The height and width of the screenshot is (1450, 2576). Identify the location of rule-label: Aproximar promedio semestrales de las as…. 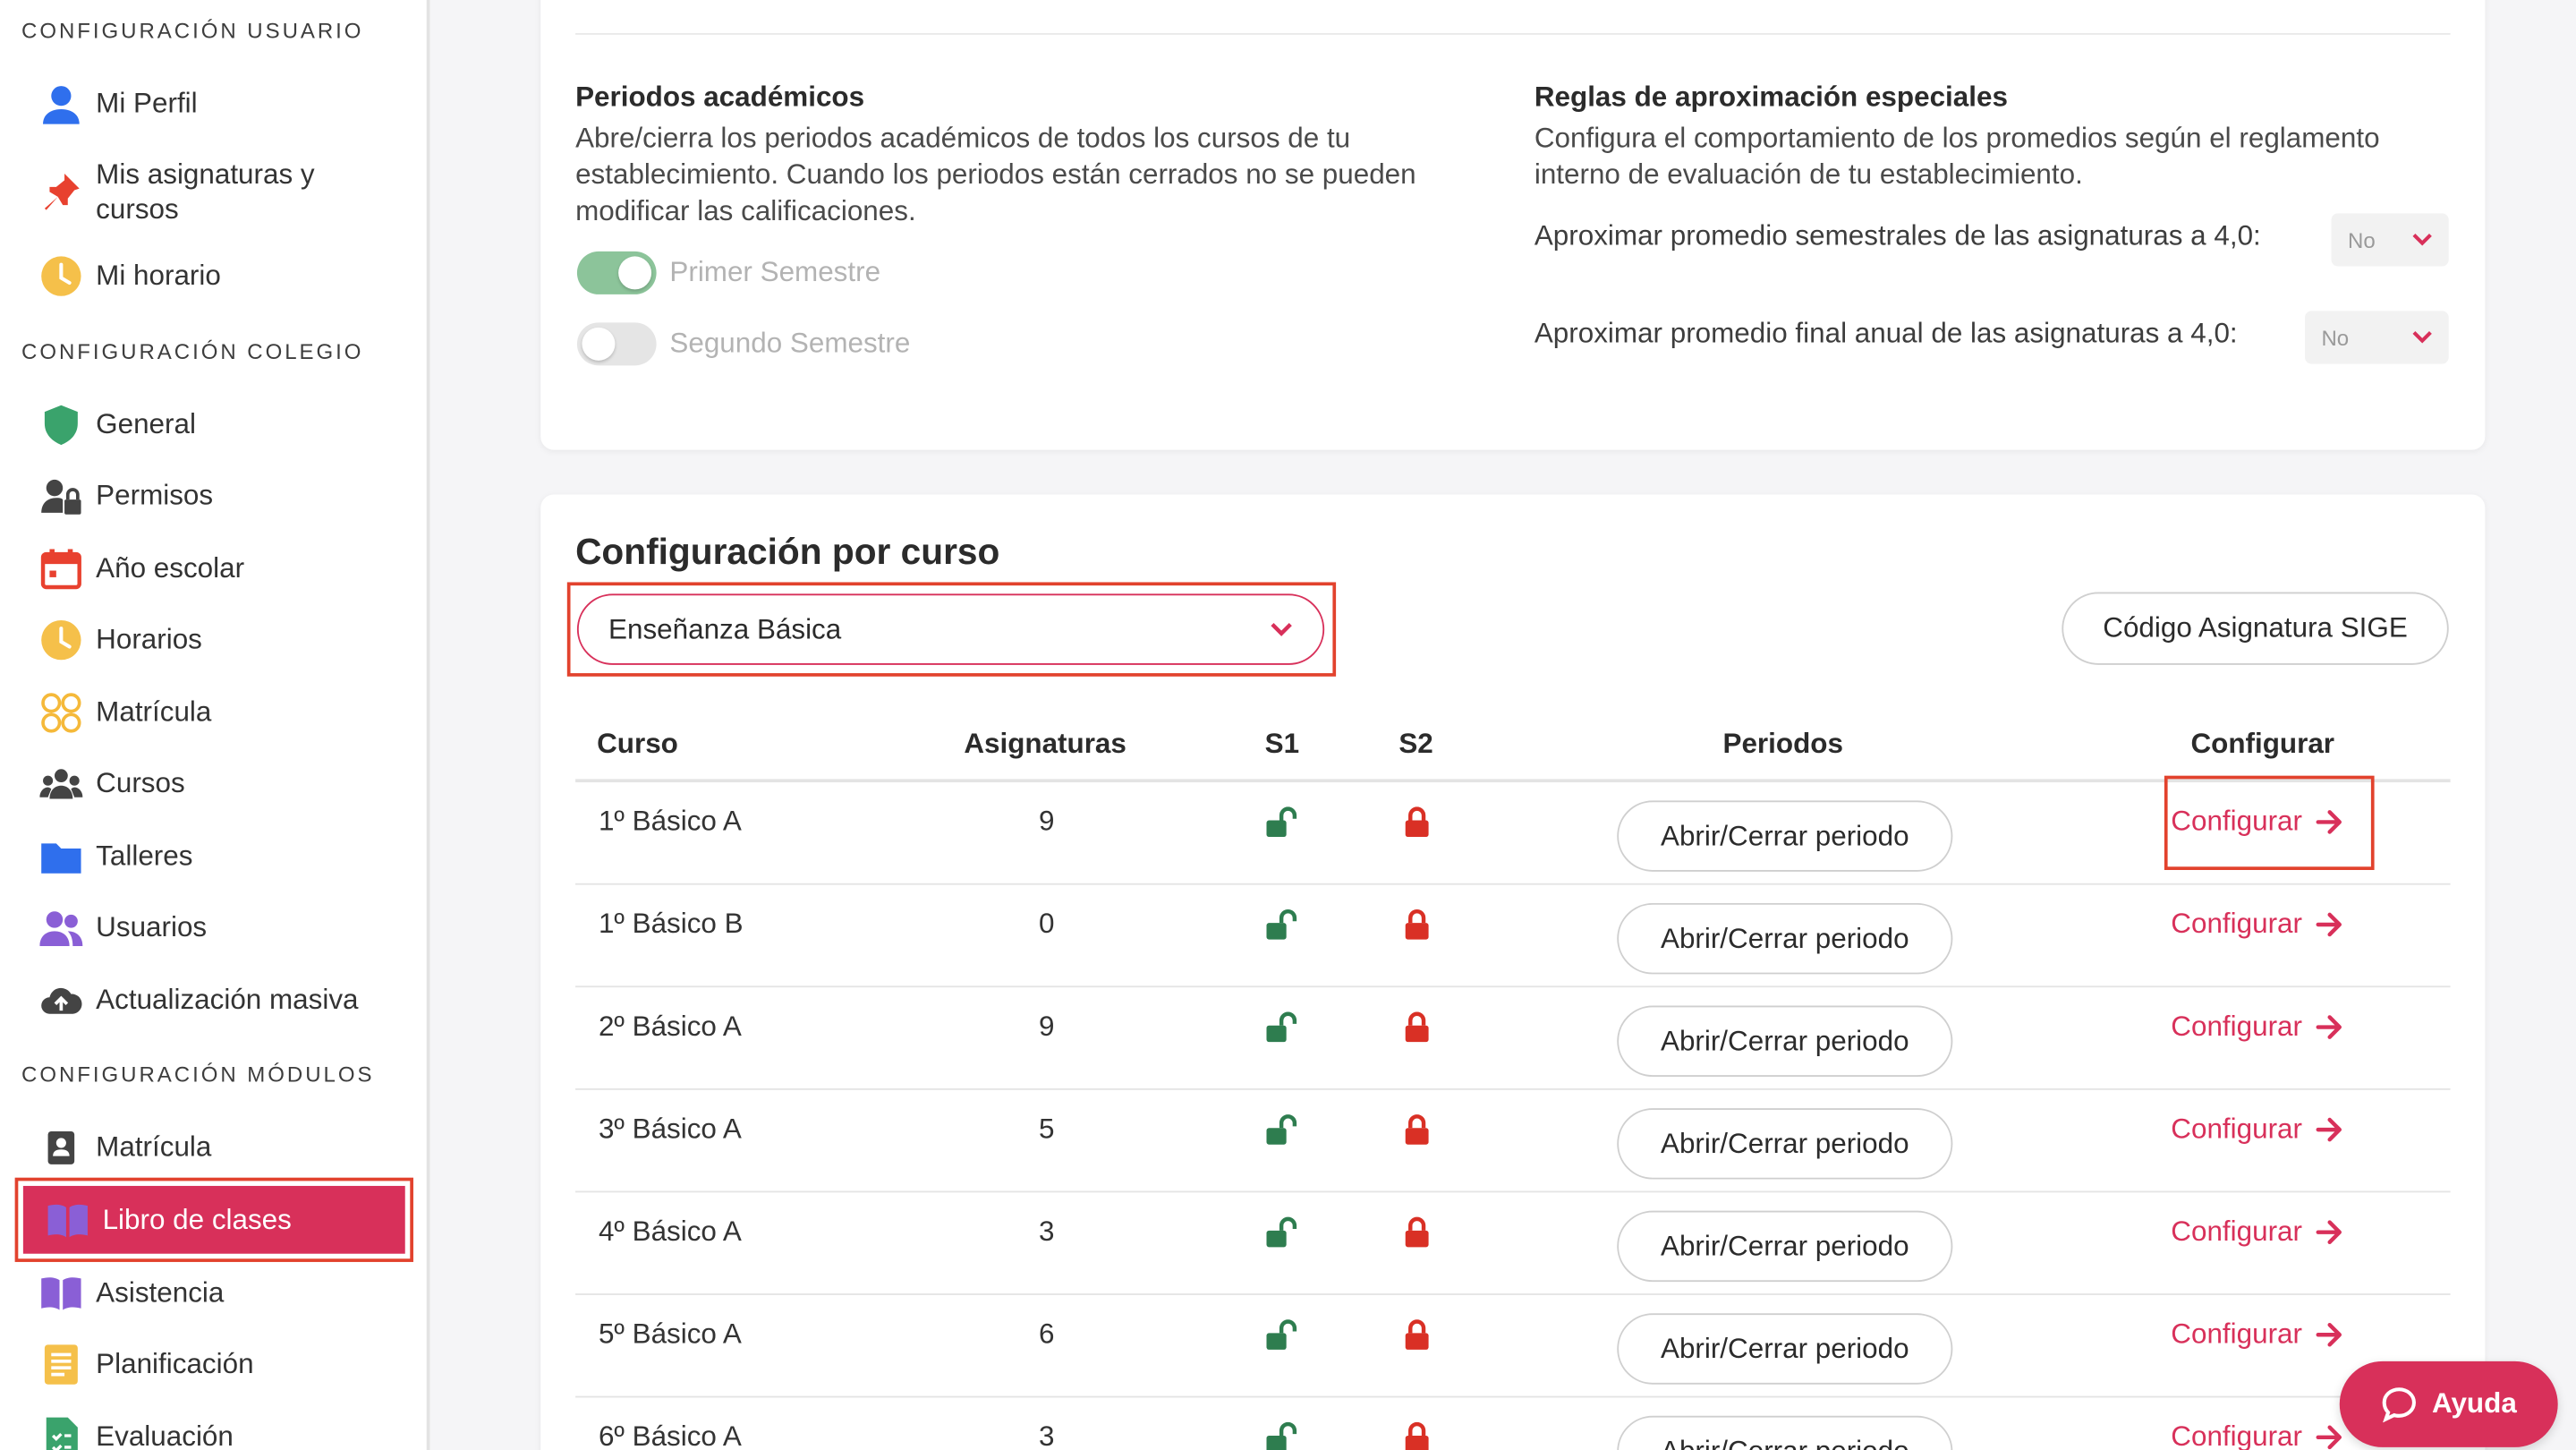
(1897, 236).